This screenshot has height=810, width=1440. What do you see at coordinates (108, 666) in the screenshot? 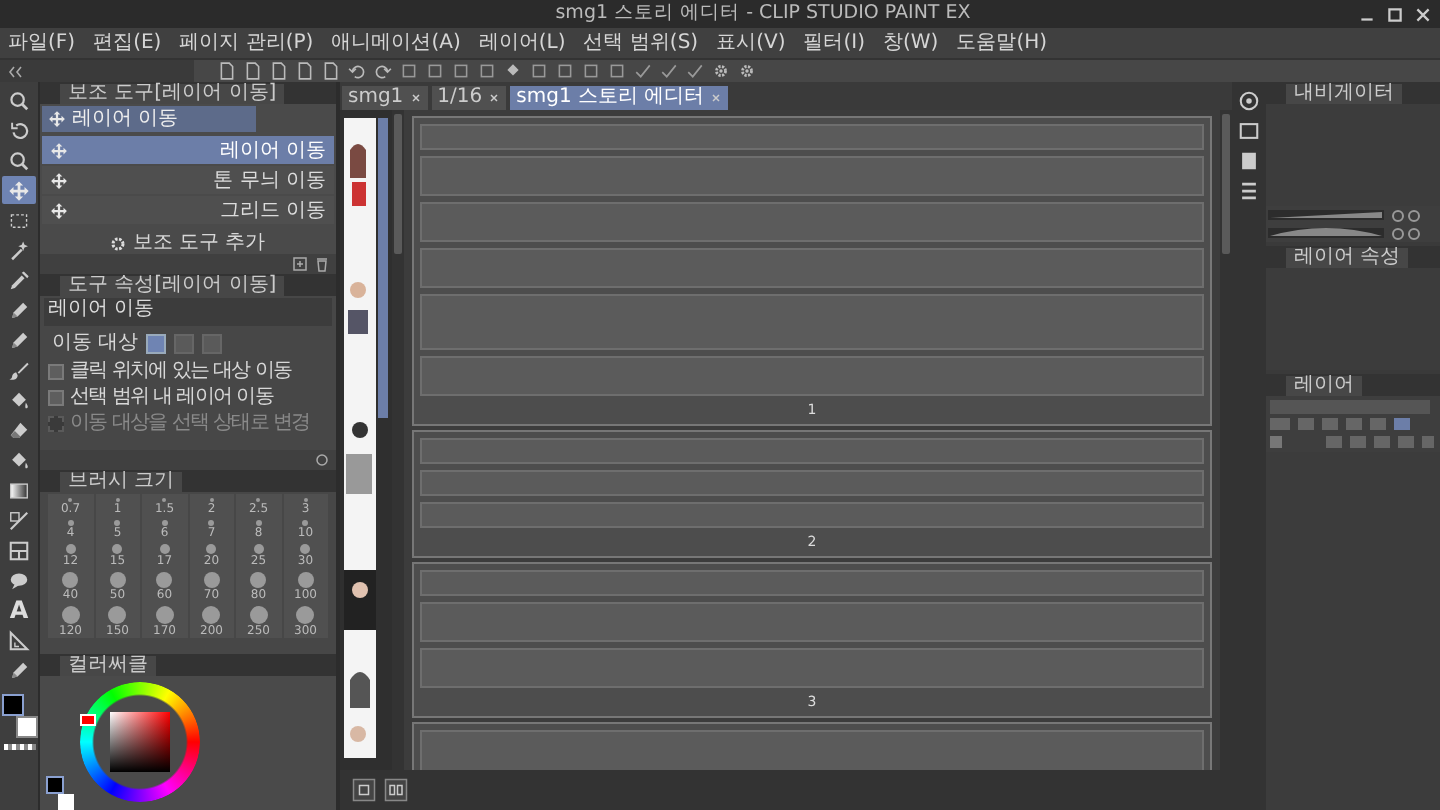
I see `panel-tab: 컬러써클` at bounding box center [108, 666].